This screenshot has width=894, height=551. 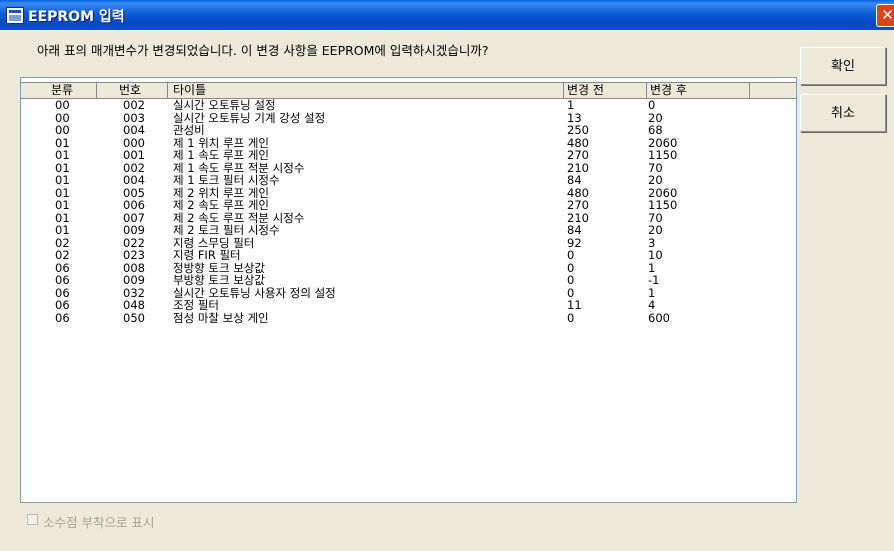 I want to click on column-header-after: 변경 후, so click(x=698, y=90).